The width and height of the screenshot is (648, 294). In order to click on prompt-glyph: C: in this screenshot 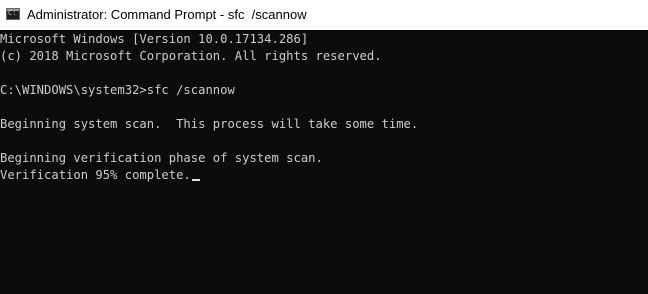, I will do `click(12, 13)`.